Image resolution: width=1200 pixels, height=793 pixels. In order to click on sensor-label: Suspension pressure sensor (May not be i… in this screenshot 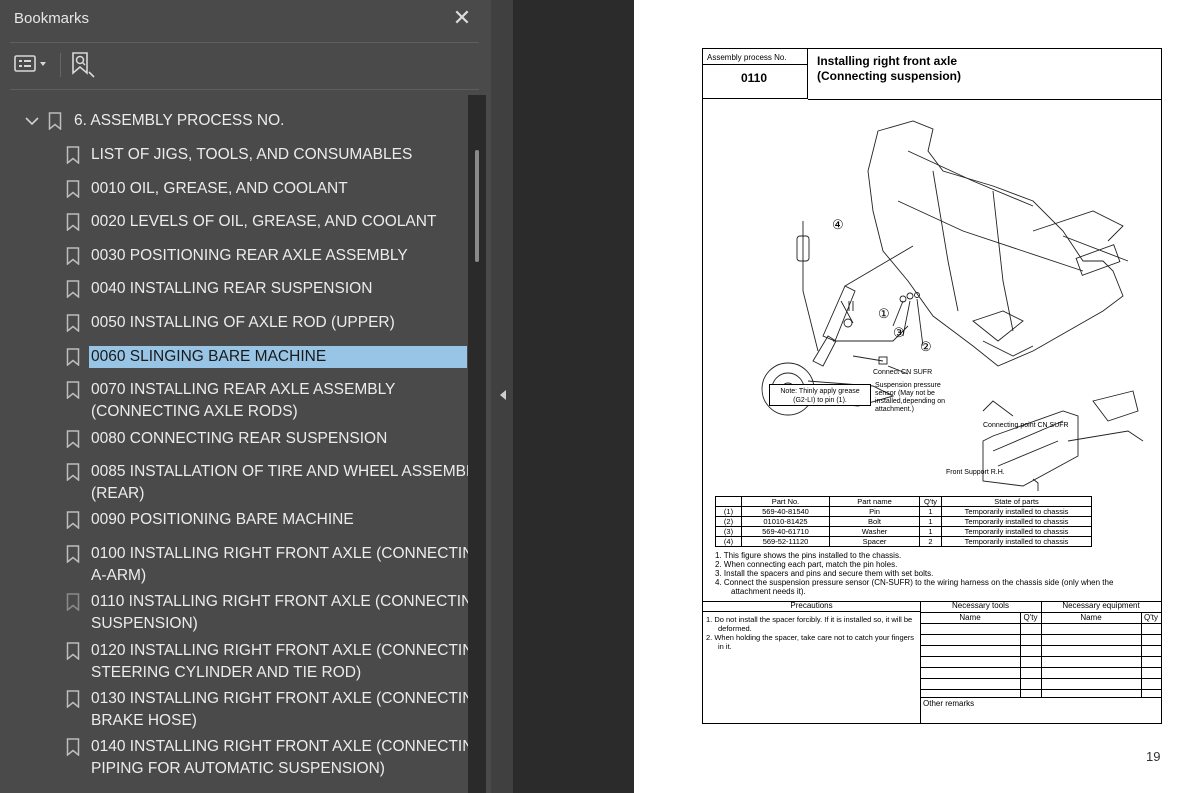, I will do `click(910, 398)`.